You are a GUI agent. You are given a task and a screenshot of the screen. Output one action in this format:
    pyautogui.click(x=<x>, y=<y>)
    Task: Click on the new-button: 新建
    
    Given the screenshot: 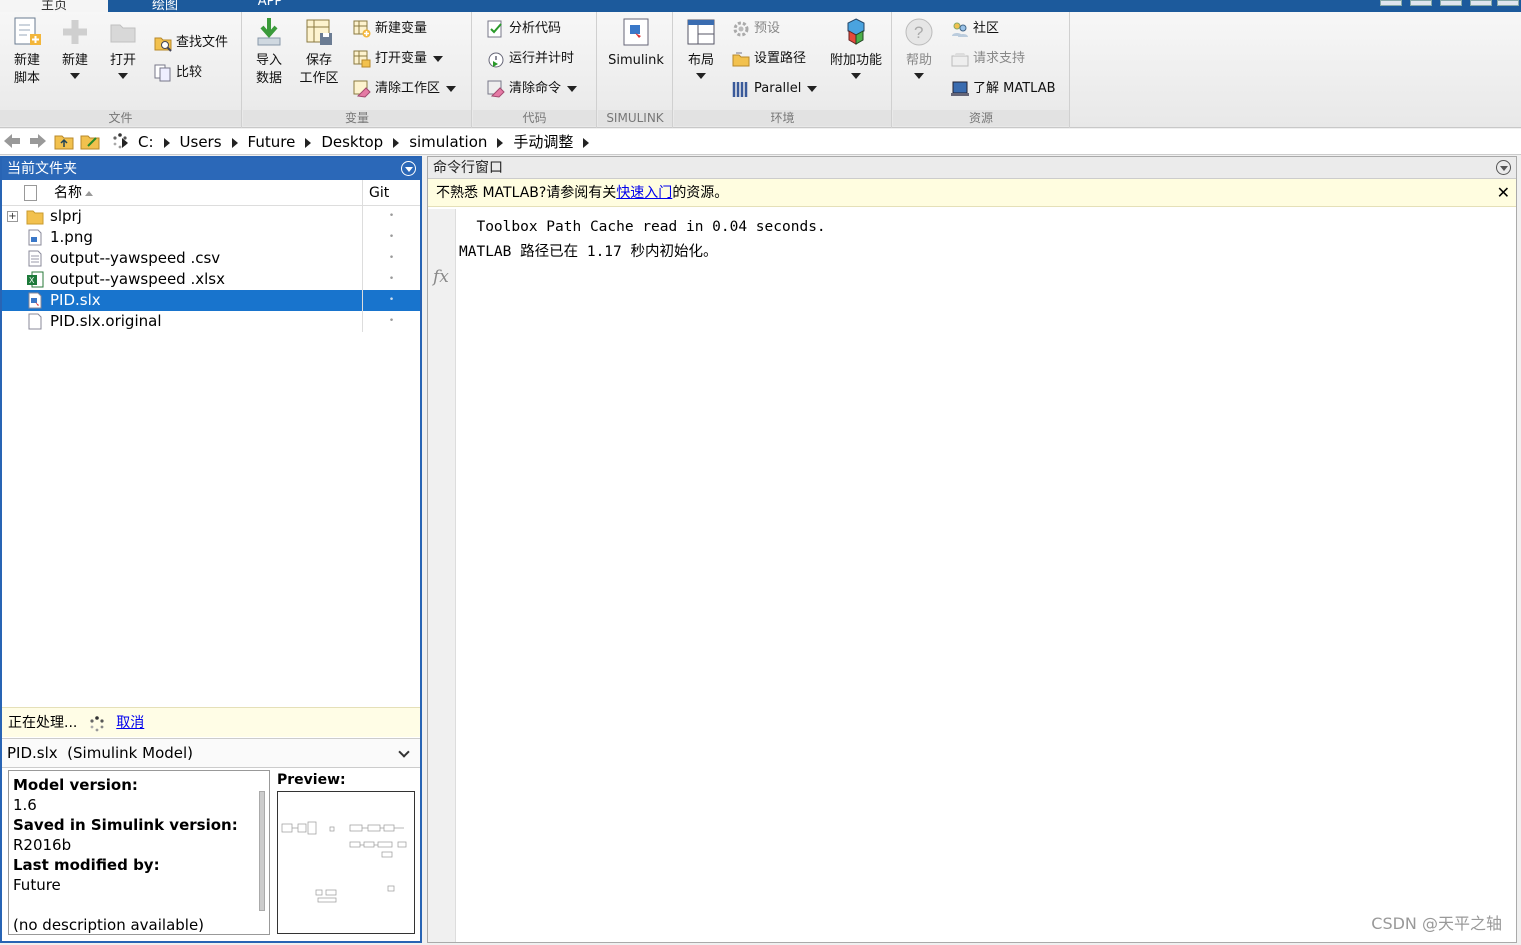 What is the action you would take?
    pyautogui.click(x=75, y=47)
    